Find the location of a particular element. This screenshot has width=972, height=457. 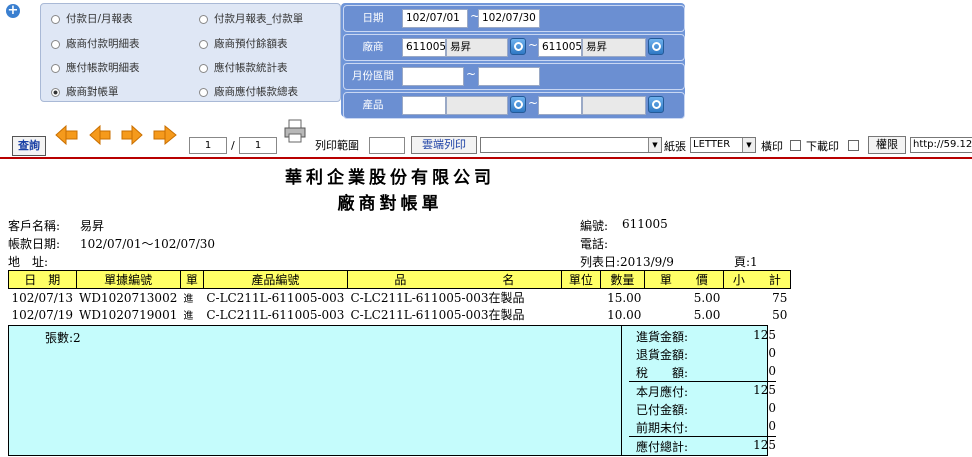

next-page-icon is located at coordinates (132, 135).